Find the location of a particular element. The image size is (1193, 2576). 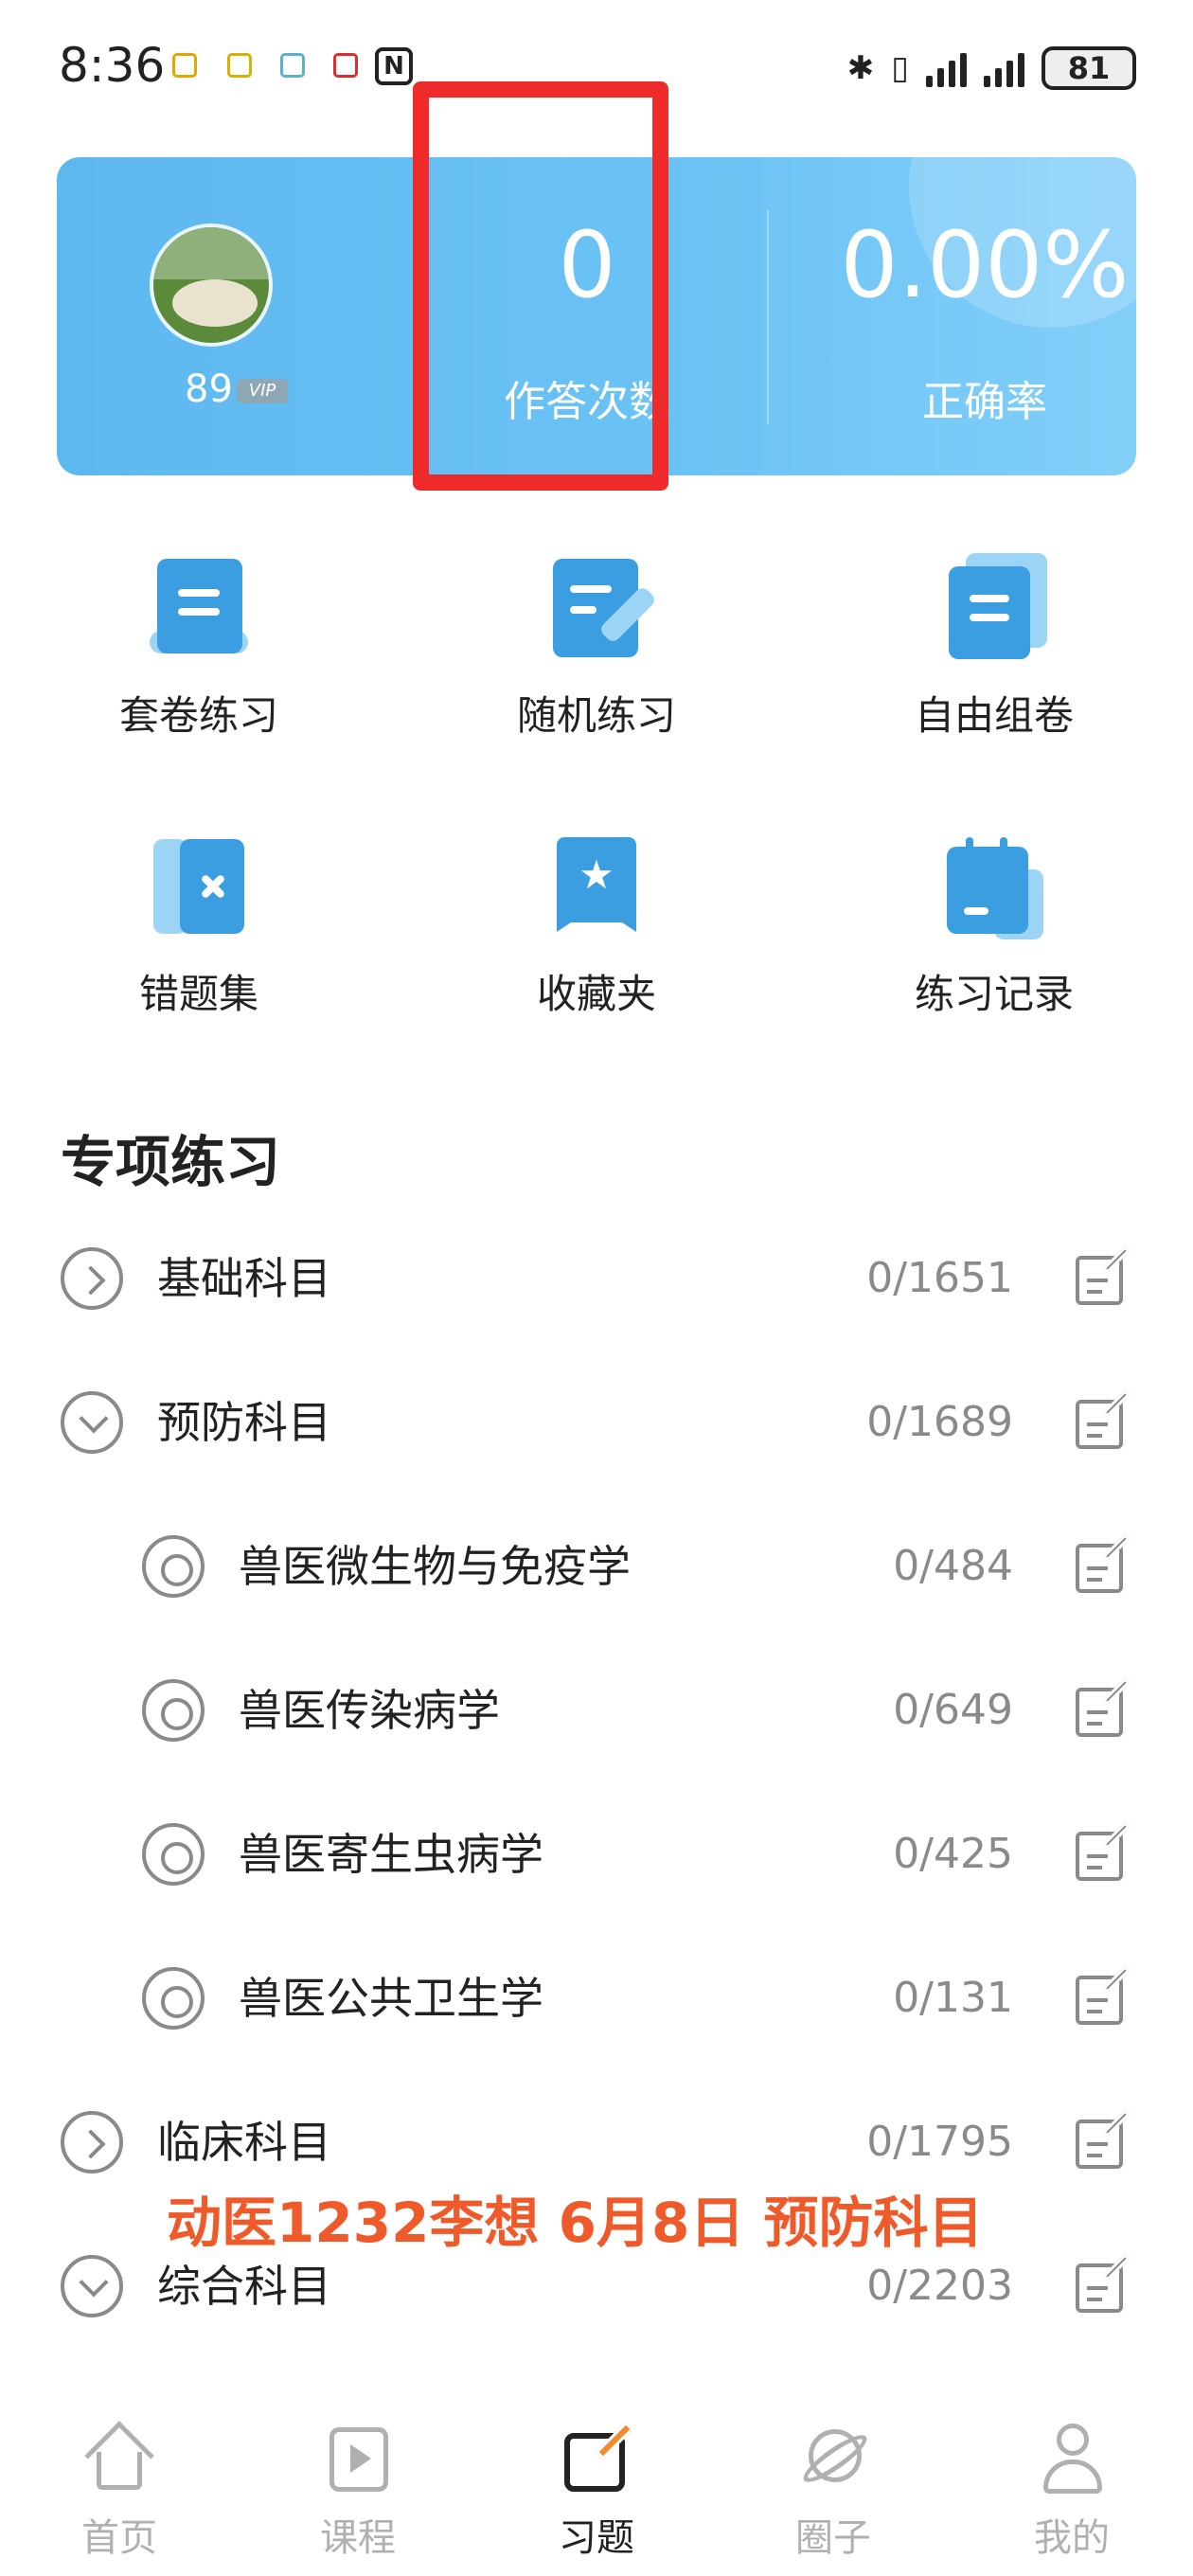

section-title: 专项练习 is located at coordinates (171, 1162).